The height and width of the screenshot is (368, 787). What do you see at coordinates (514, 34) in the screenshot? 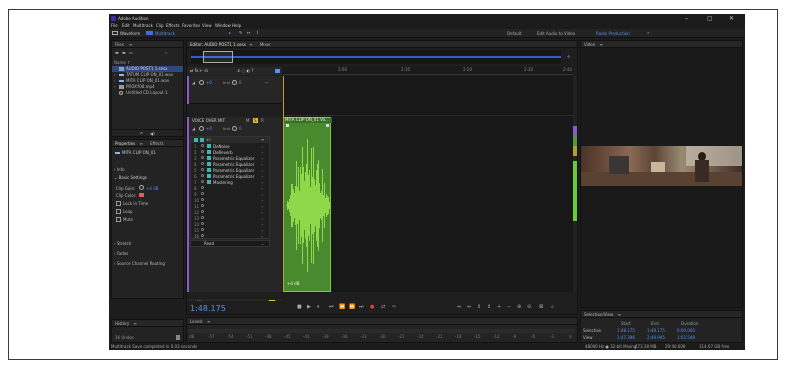
I see `workspace-default: Default` at bounding box center [514, 34].